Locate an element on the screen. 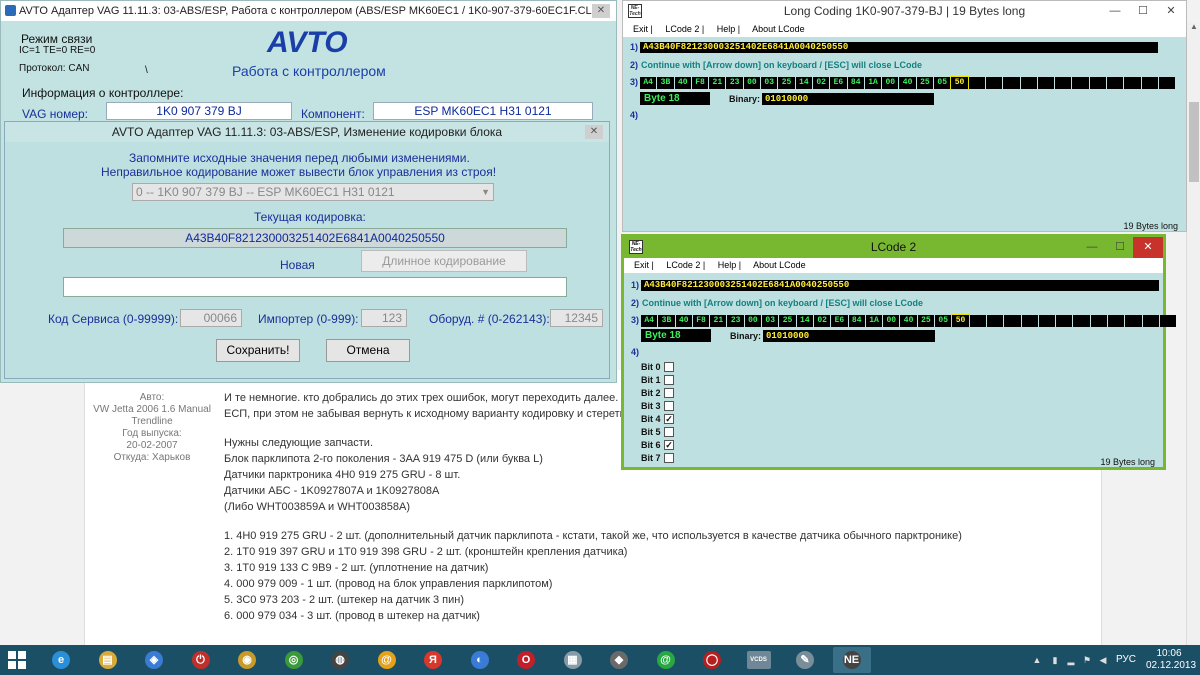 The image size is (1200, 675). taskbar-app-mail-at: @ is located at coordinates (387, 660).